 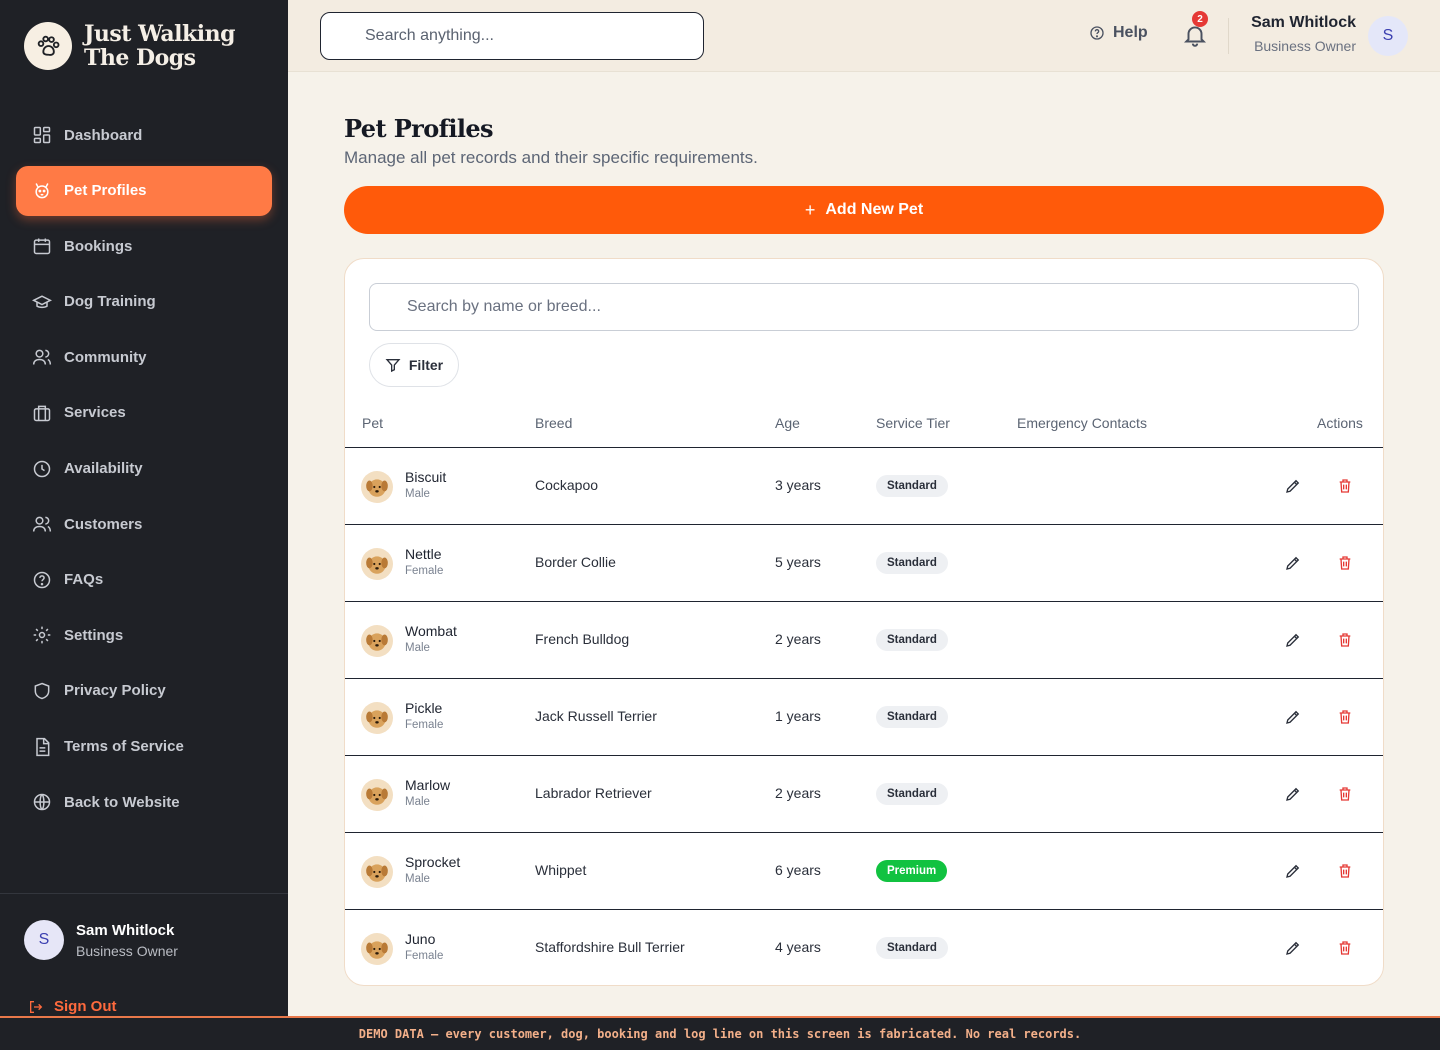 What do you see at coordinates (787, 423) in the screenshot?
I see `column-header-age: Age` at bounding box center [787, 423].